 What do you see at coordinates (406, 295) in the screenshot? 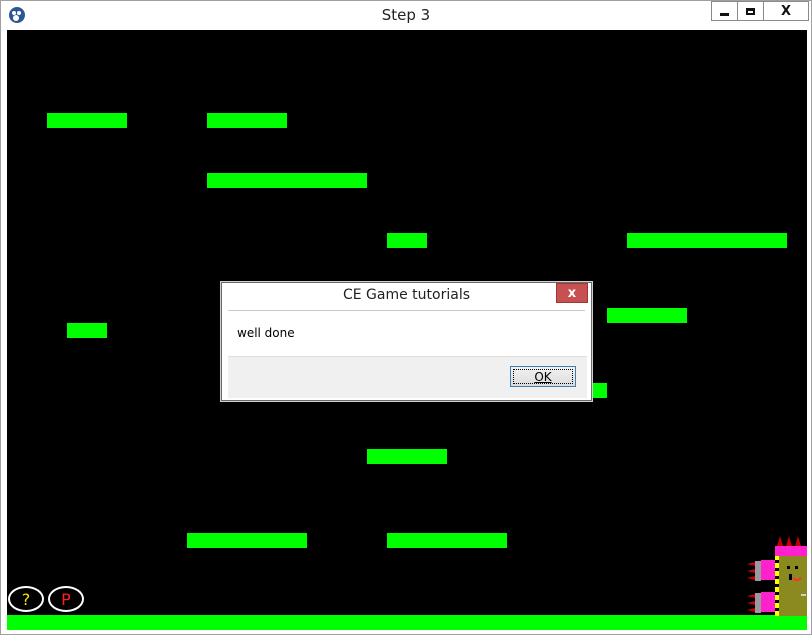
I see `dialog-title: CE Game tutorials` at bounding box center [406, 295].